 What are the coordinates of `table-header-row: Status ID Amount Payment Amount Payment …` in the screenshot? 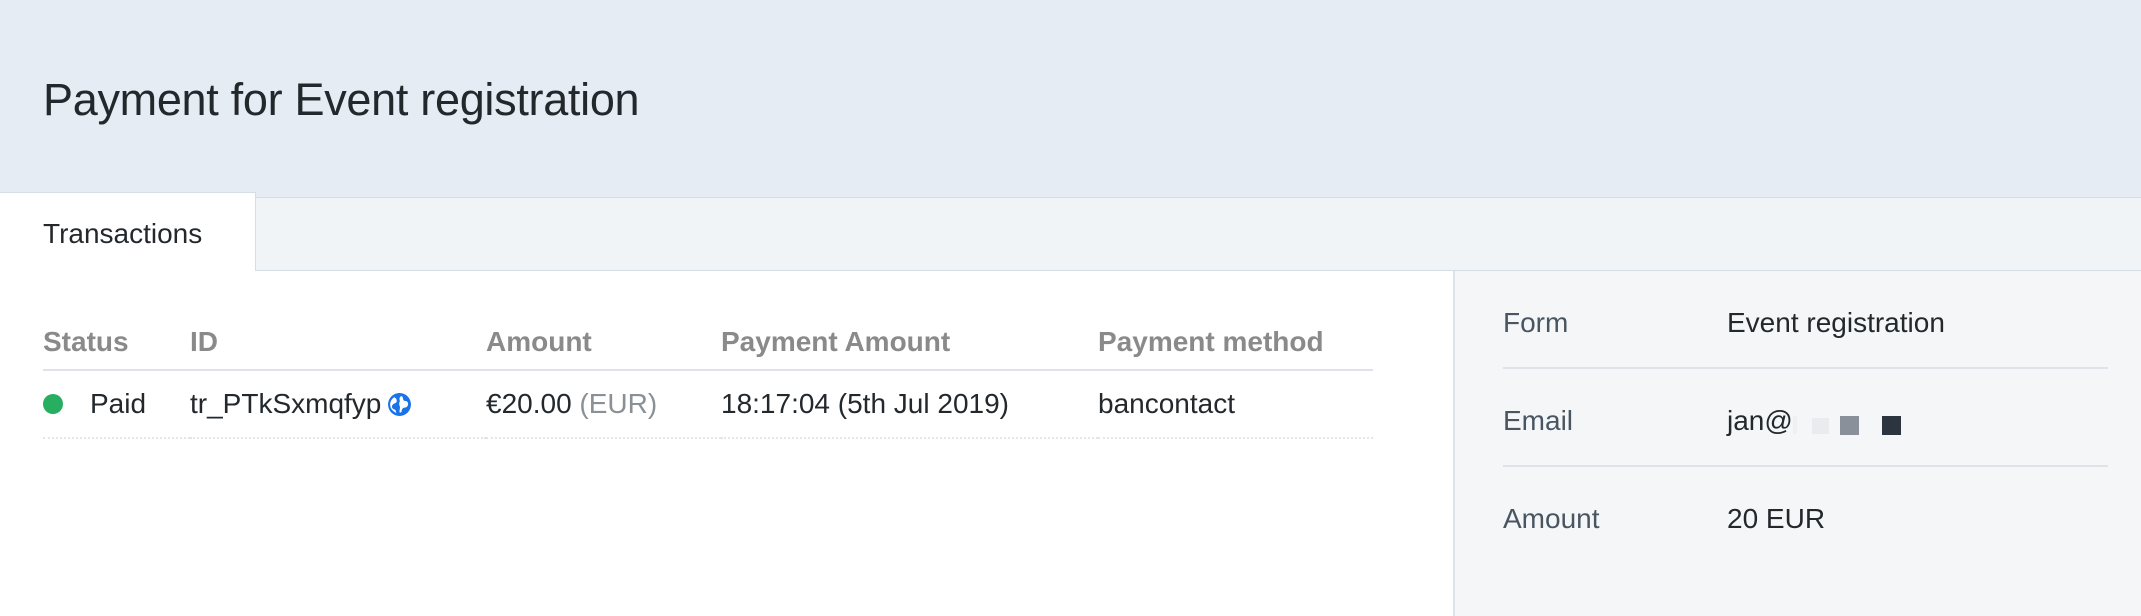 It's located at (708, 346).